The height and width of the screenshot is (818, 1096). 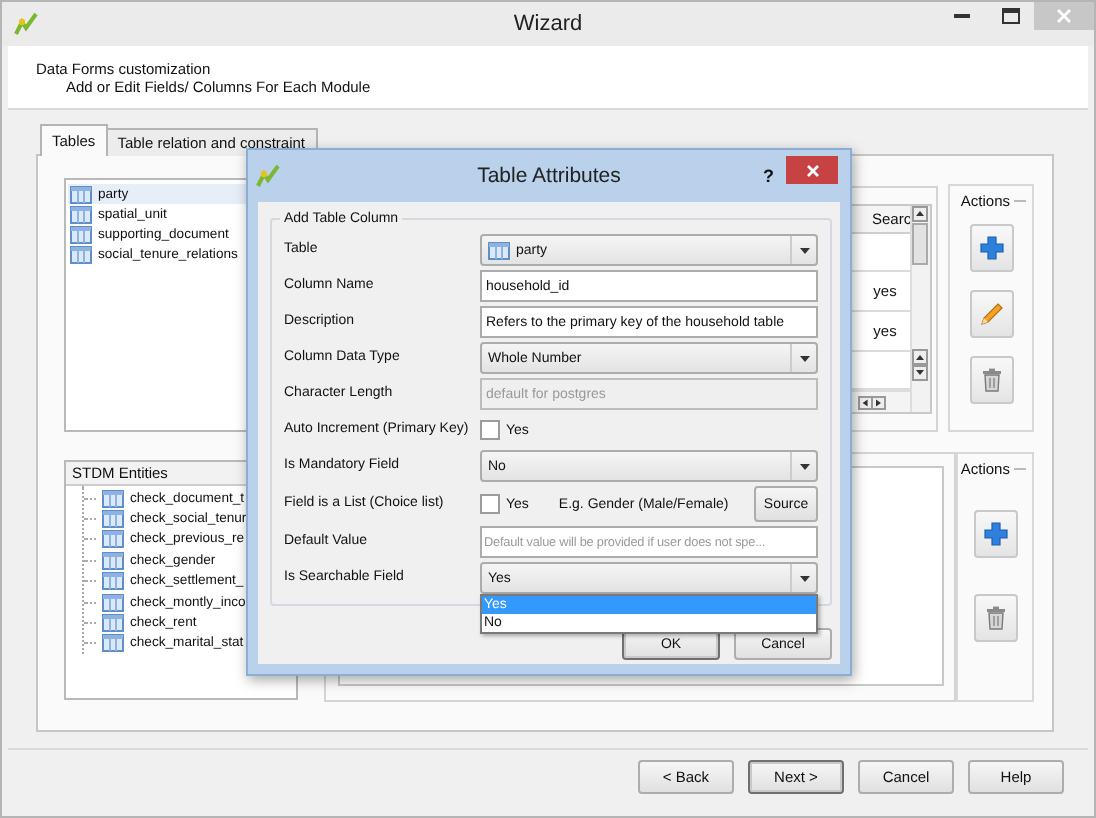 What do you see at coordinates (768, 176) in the screenshot?
I see `help-button: ?` at bounding box center [768, 176].